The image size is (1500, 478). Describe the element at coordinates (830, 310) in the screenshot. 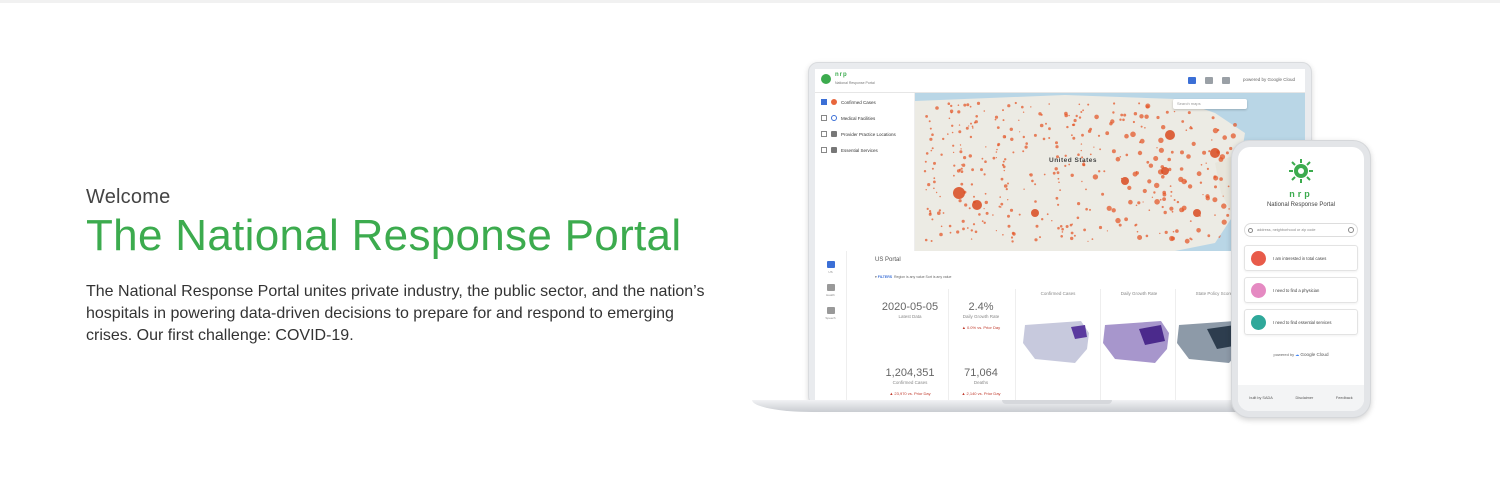

I see `speech-icon` at that location.